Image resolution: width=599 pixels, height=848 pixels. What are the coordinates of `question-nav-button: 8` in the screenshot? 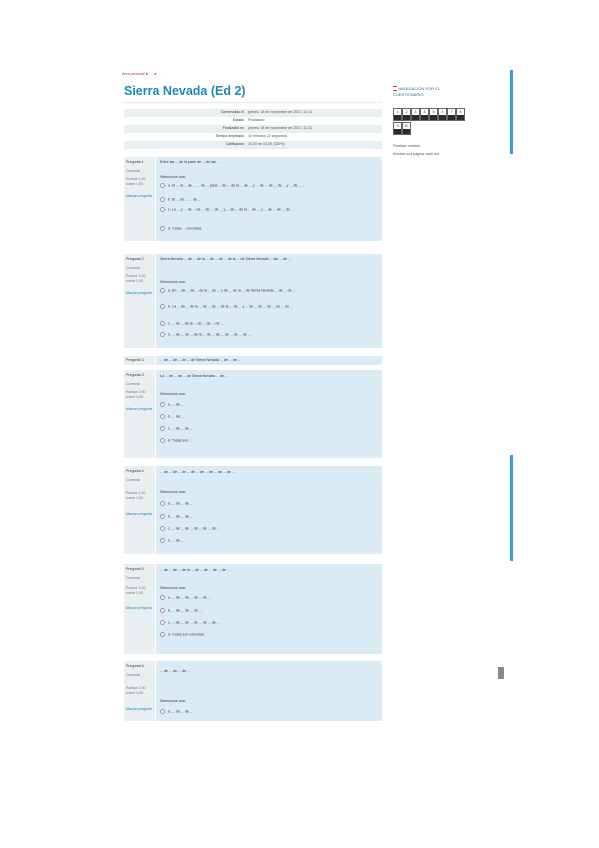 It's located at (460, 114).